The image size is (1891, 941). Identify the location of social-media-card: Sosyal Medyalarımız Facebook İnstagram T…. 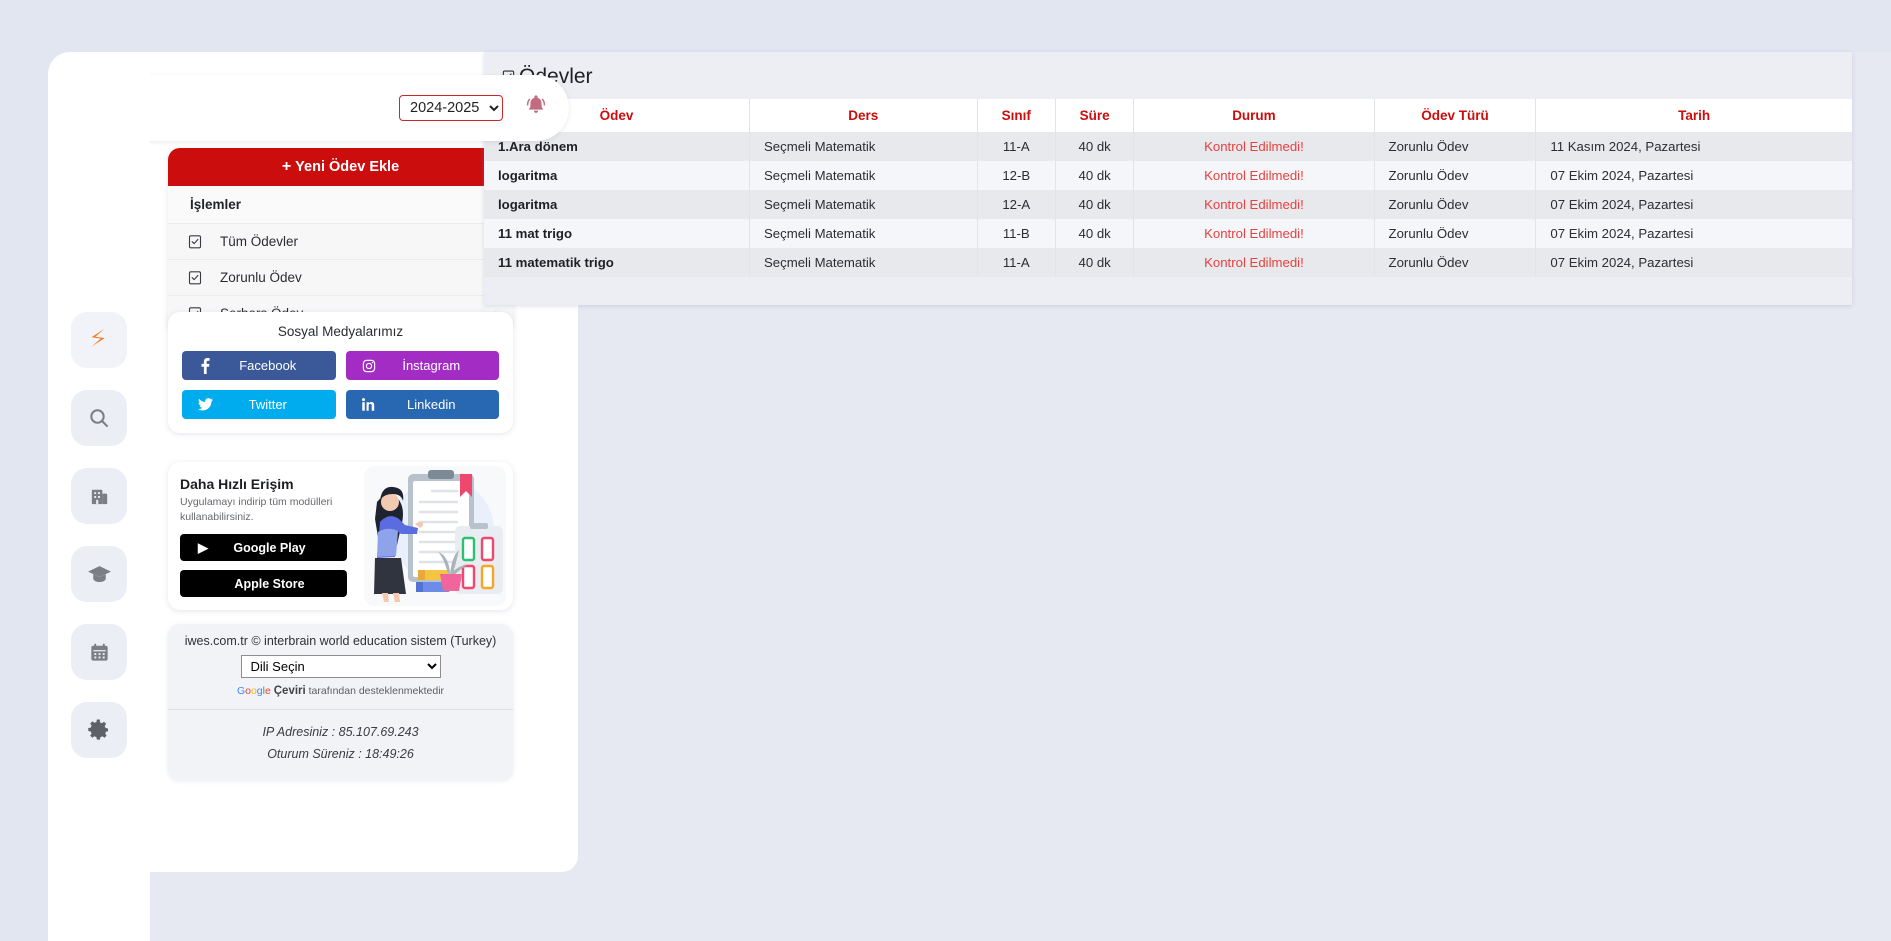
(340, 372).